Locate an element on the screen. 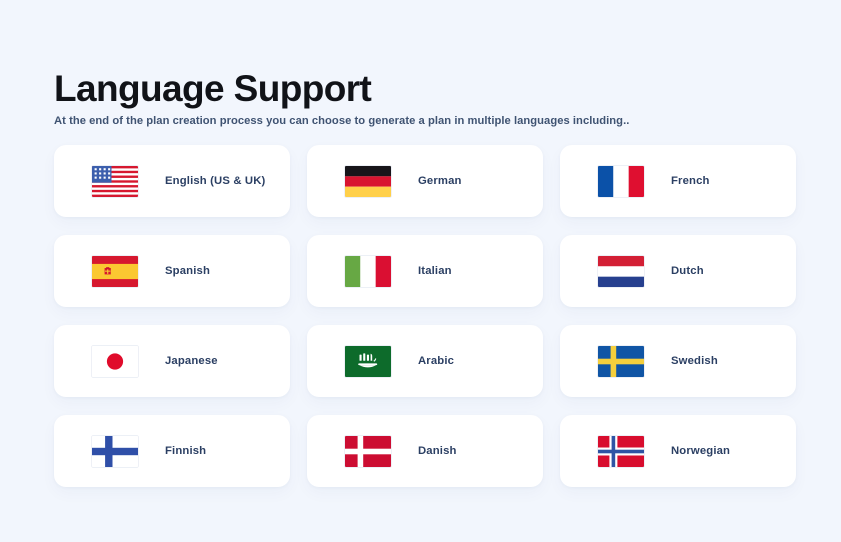 The width and height of the screenshot is (841, 542). language-label: Japanese is located at coordinates (191, 361).